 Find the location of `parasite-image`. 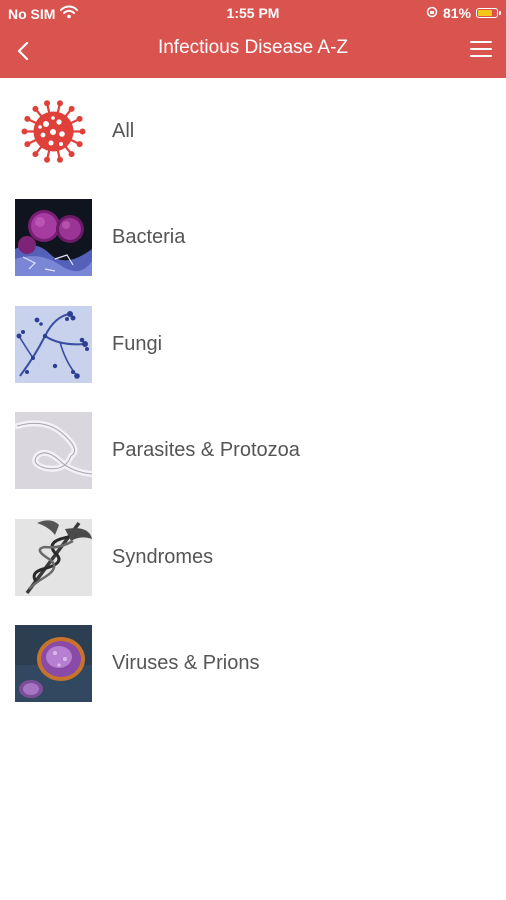

parasite-image is located at coordinates (53, 451).